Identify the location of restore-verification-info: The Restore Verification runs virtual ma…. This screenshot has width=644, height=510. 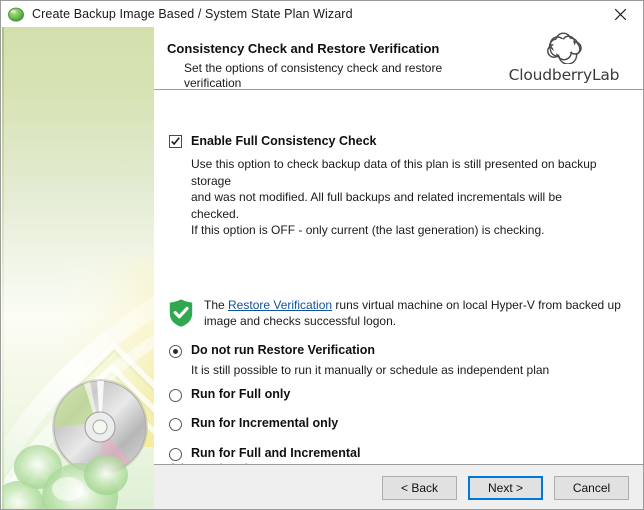
(400, 313).